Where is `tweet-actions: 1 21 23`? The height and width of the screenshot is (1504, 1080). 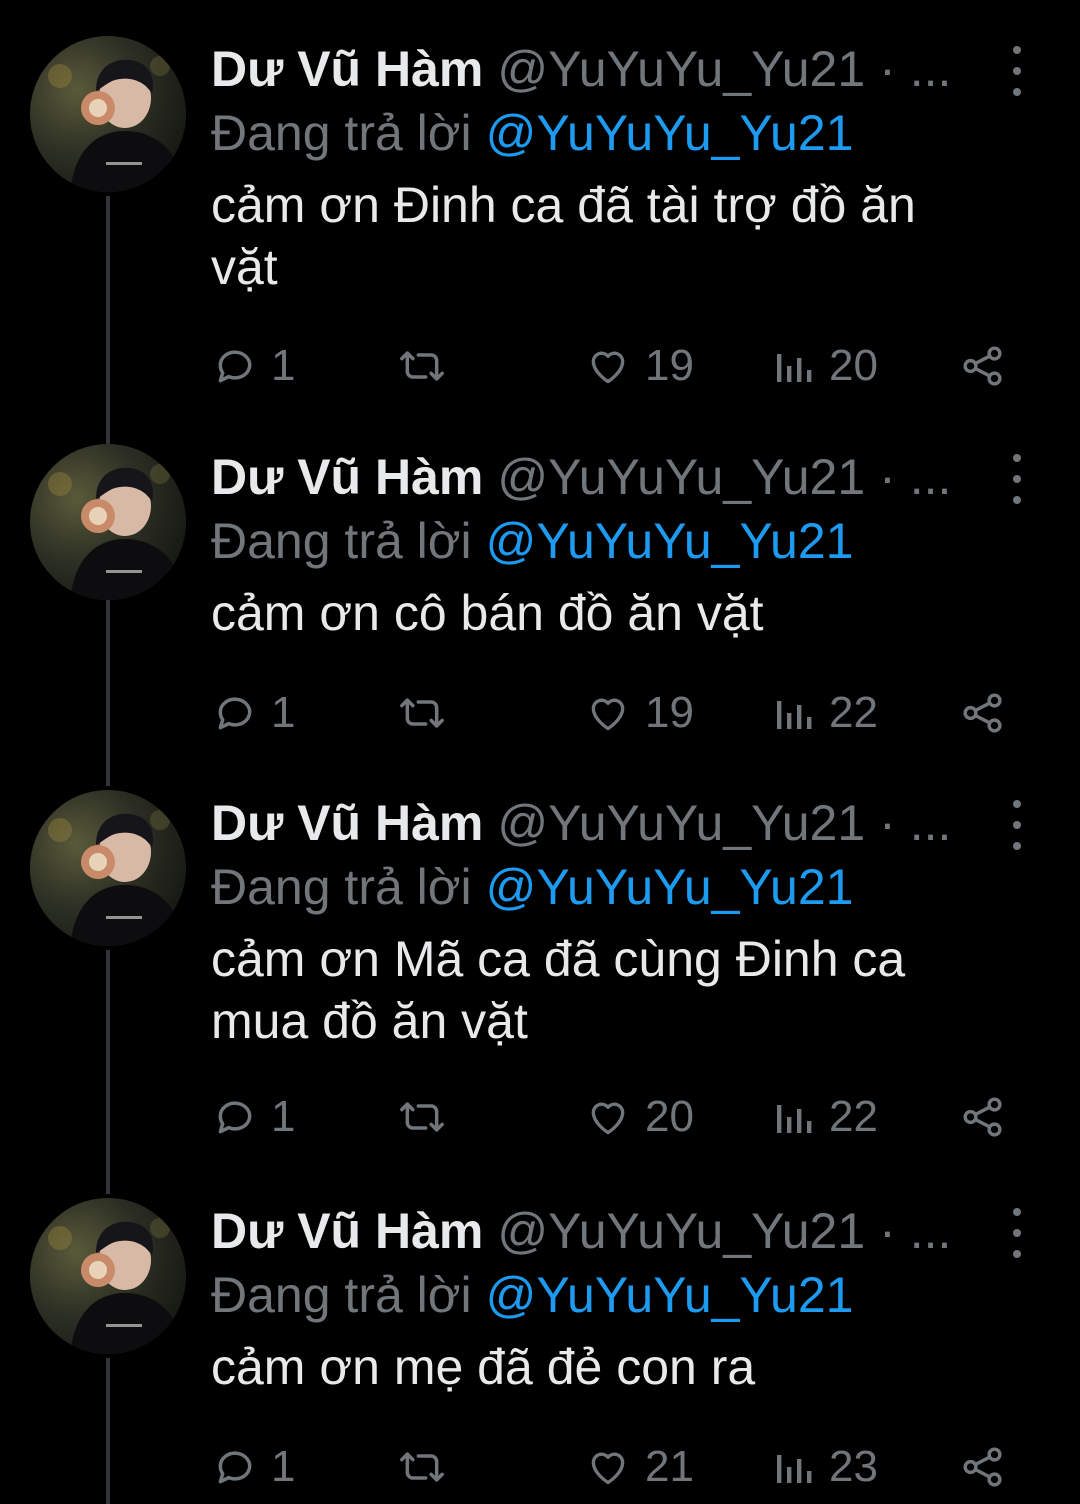 tweet-actions: 1 21 23 is located at coordinates (540, 1467).